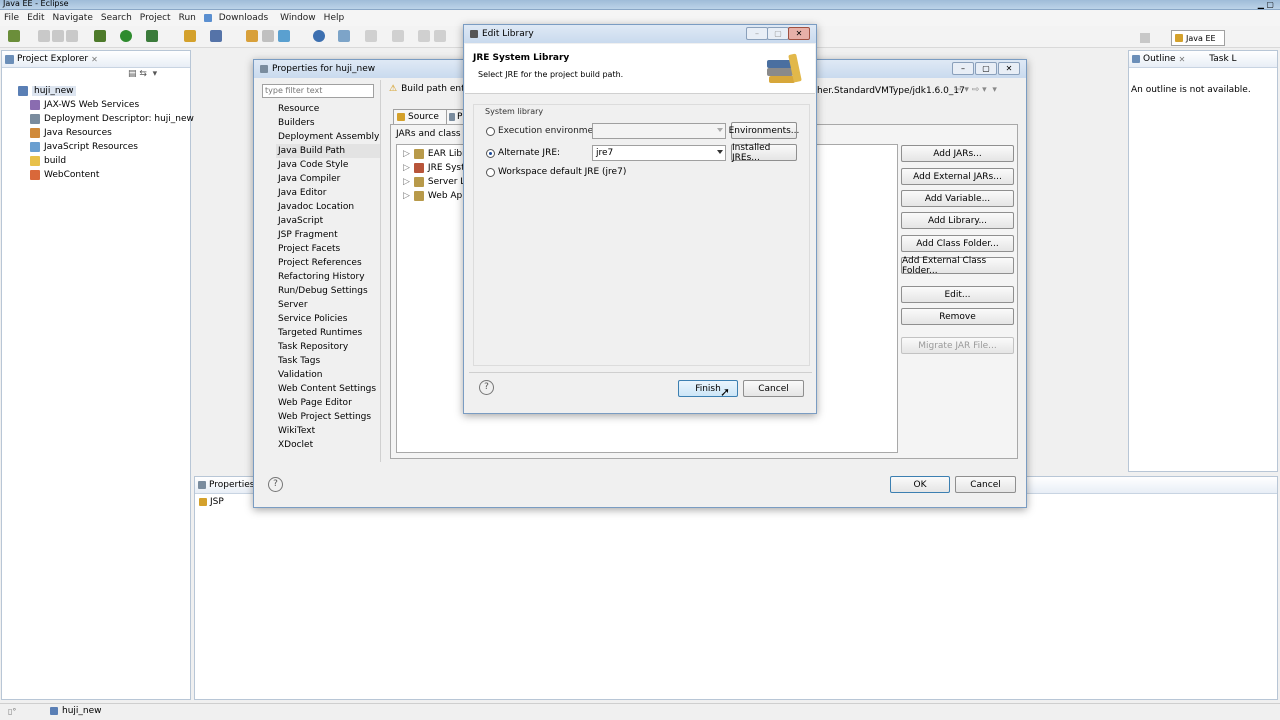 This screenshot has height=720, width=1280. I want to click on menu-search: Search, so click(116, 18).